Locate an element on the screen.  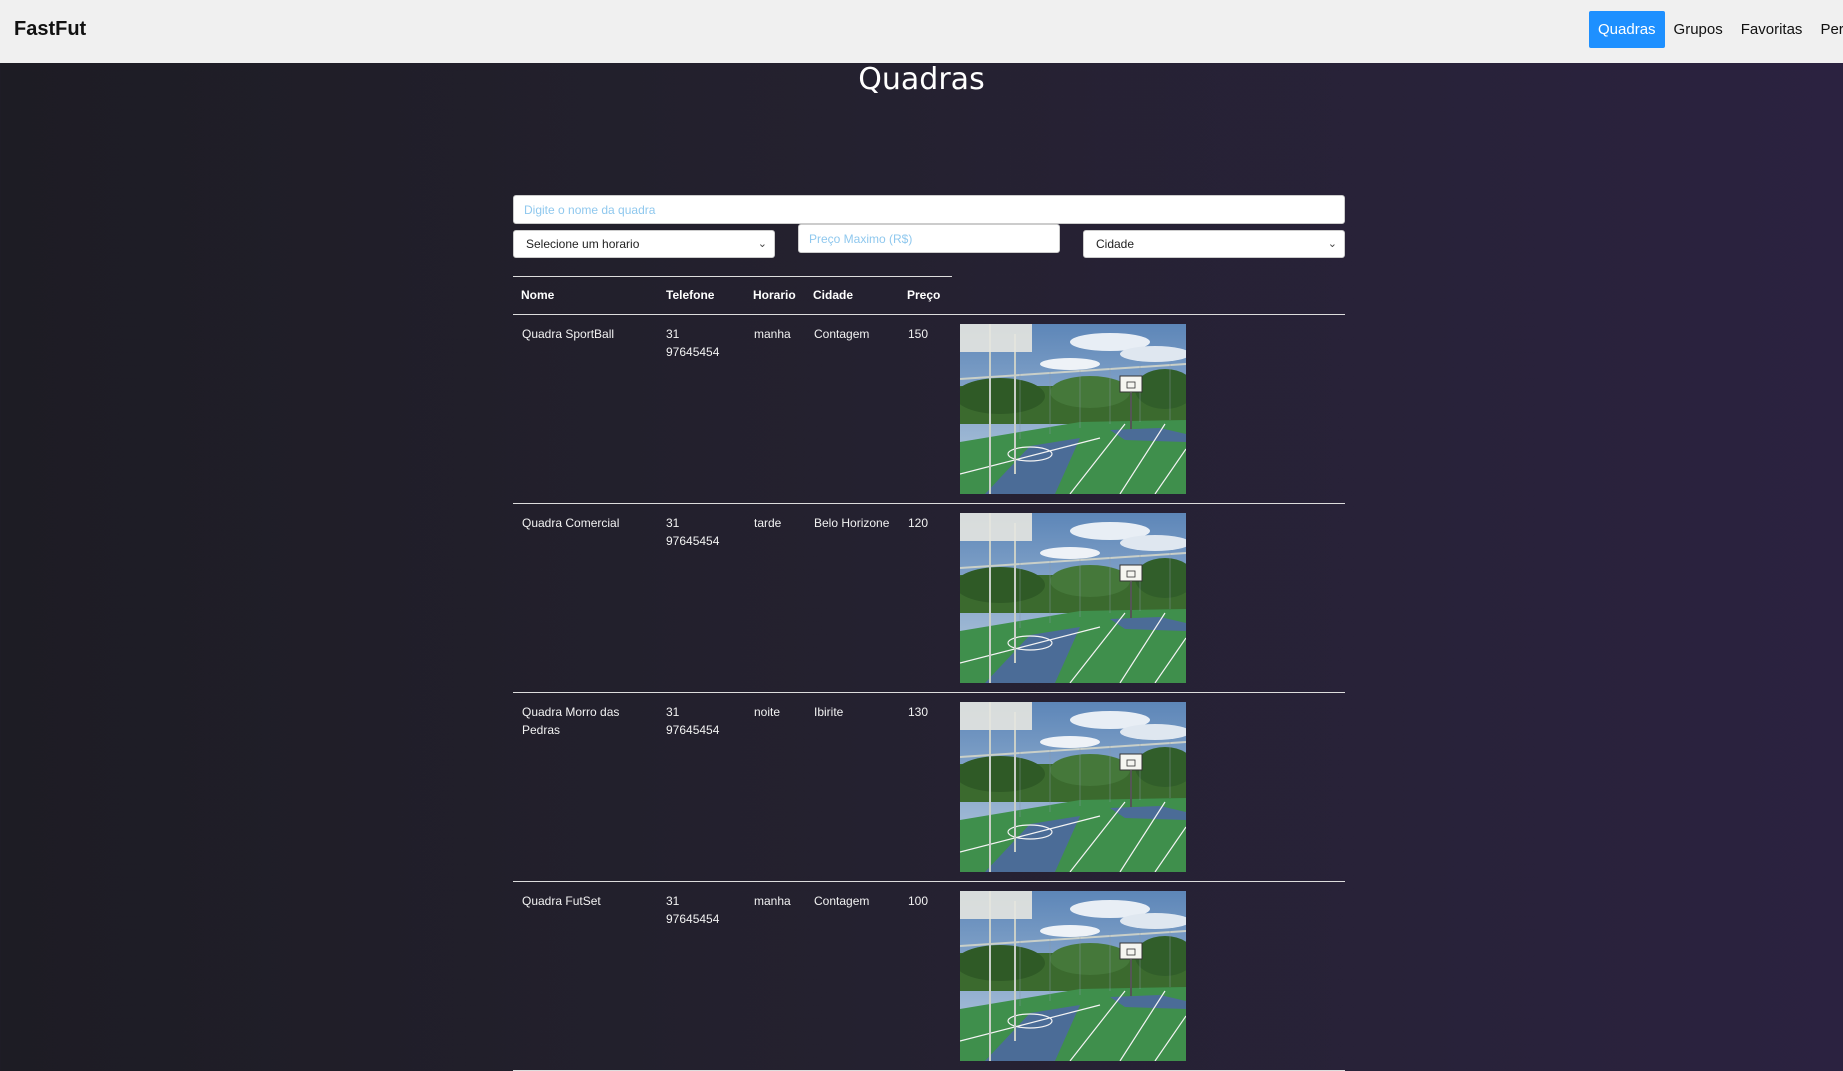
cell-horario: tarde is located at coordinates (768, 523).